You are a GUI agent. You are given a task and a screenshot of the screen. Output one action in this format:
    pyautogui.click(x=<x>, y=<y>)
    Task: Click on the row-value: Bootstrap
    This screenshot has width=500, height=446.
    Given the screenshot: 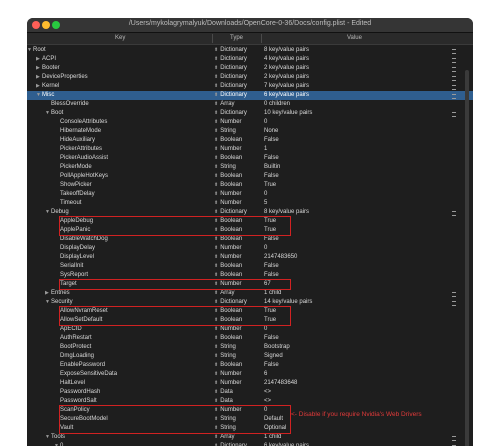 What is the action you would take?
    pyautogui.click(x=277, y=347)
    